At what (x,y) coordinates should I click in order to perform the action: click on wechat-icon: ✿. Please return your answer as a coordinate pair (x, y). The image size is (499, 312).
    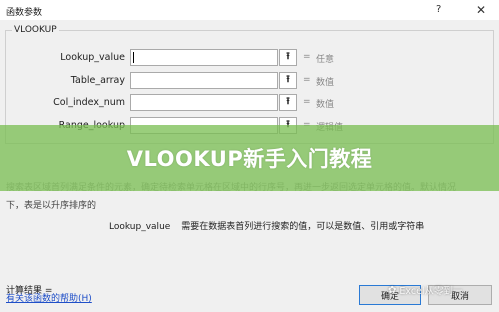
    Looking at the image, I should click on (392, 290).